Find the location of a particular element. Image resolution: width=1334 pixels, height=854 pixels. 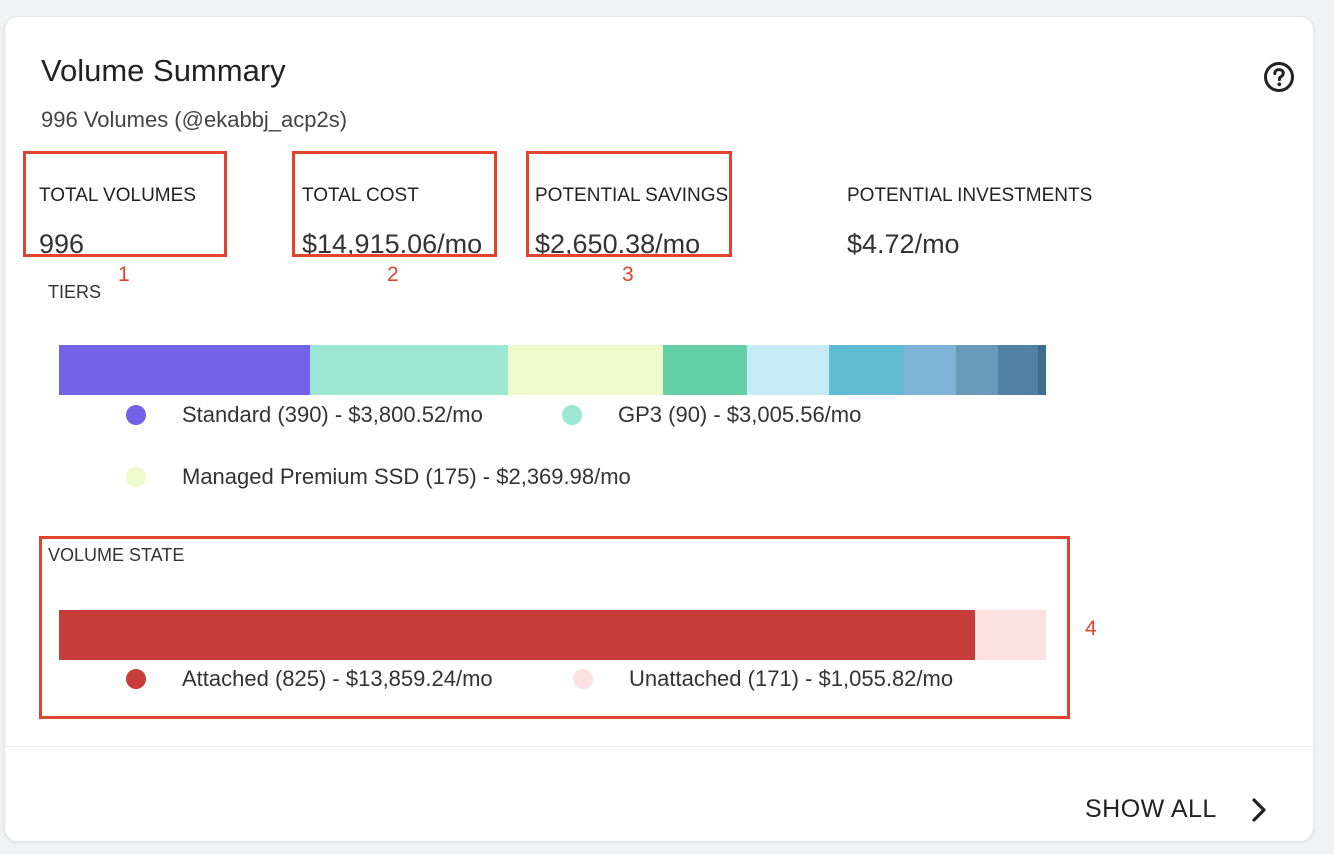

metric-value: 996 is located at coordinates (62, 244).